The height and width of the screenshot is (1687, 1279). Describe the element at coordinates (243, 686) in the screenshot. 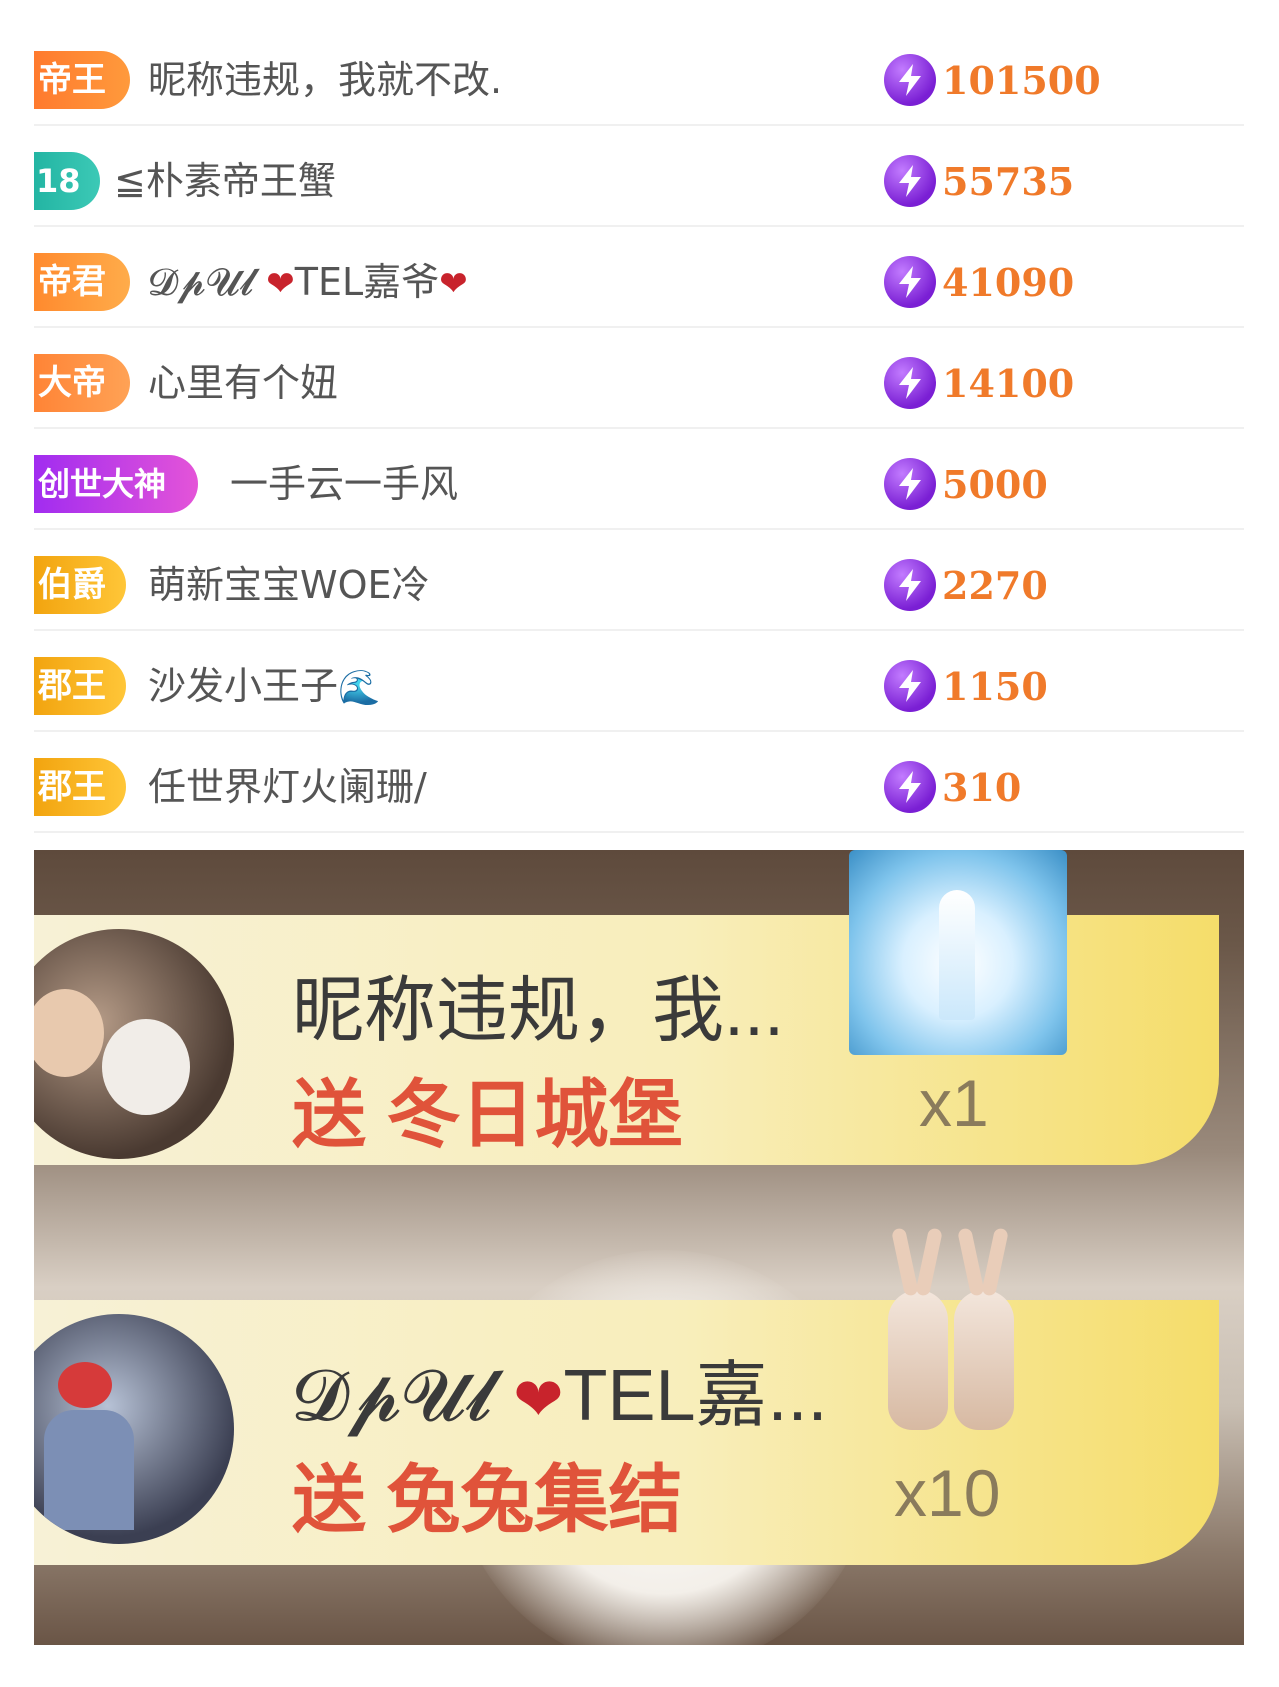

I see `user-name-text: 沙发小王子` at that location.